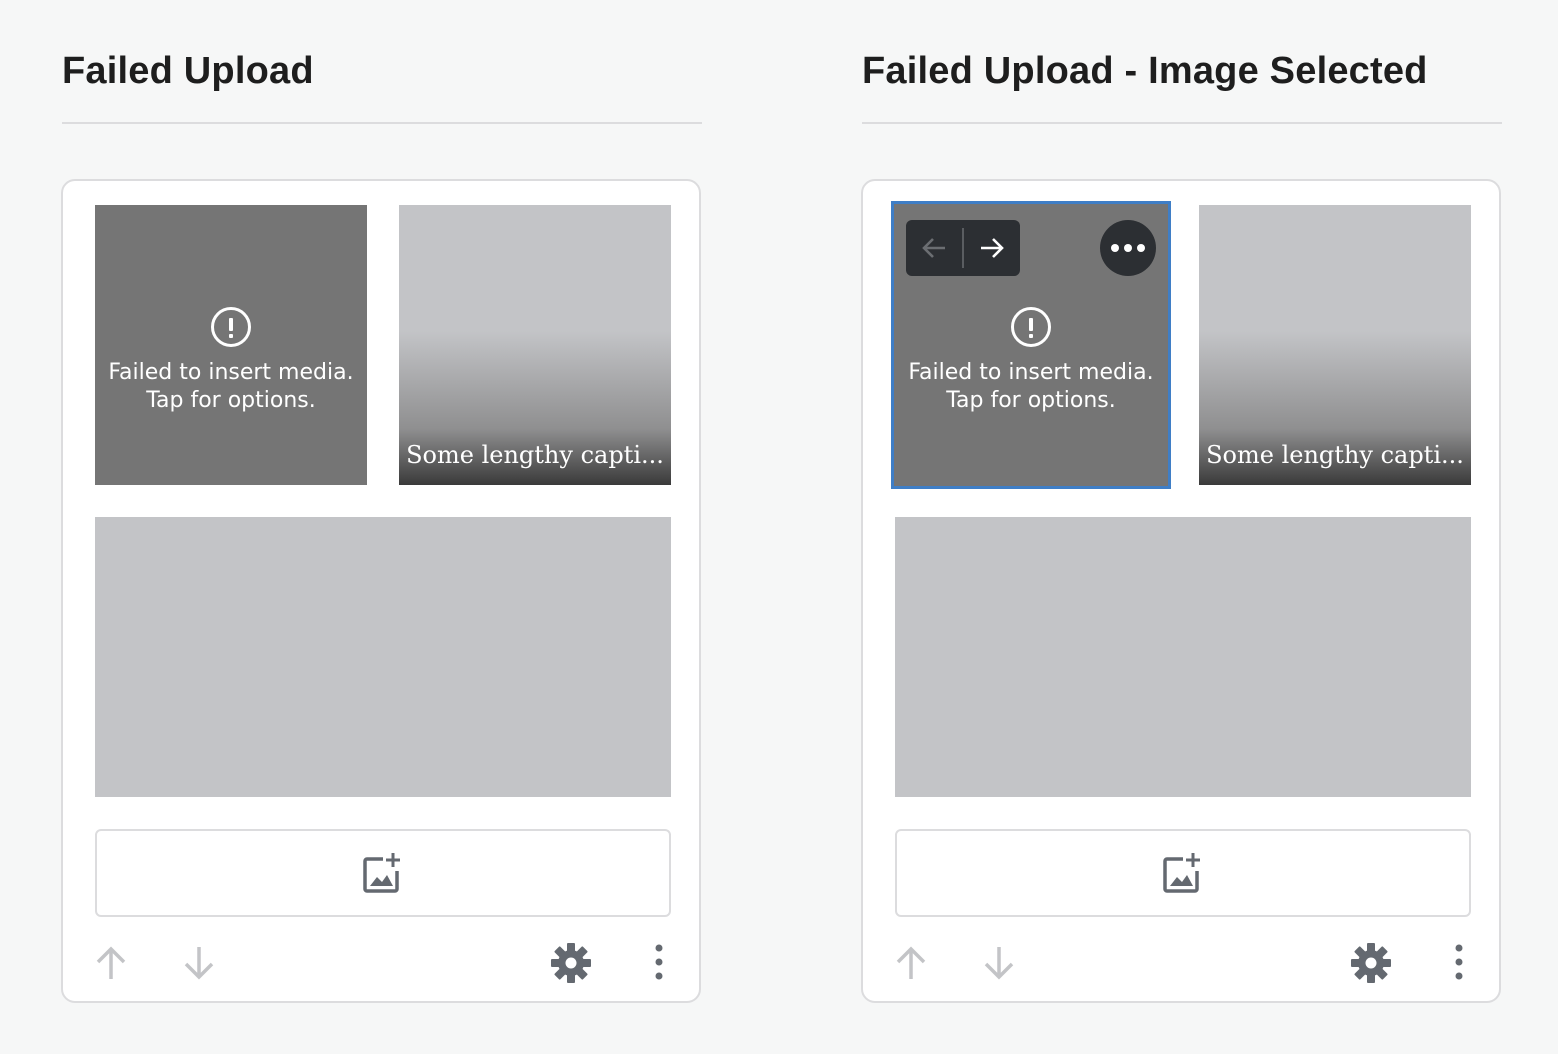  I want to click on item-mover, so click(963, 248).